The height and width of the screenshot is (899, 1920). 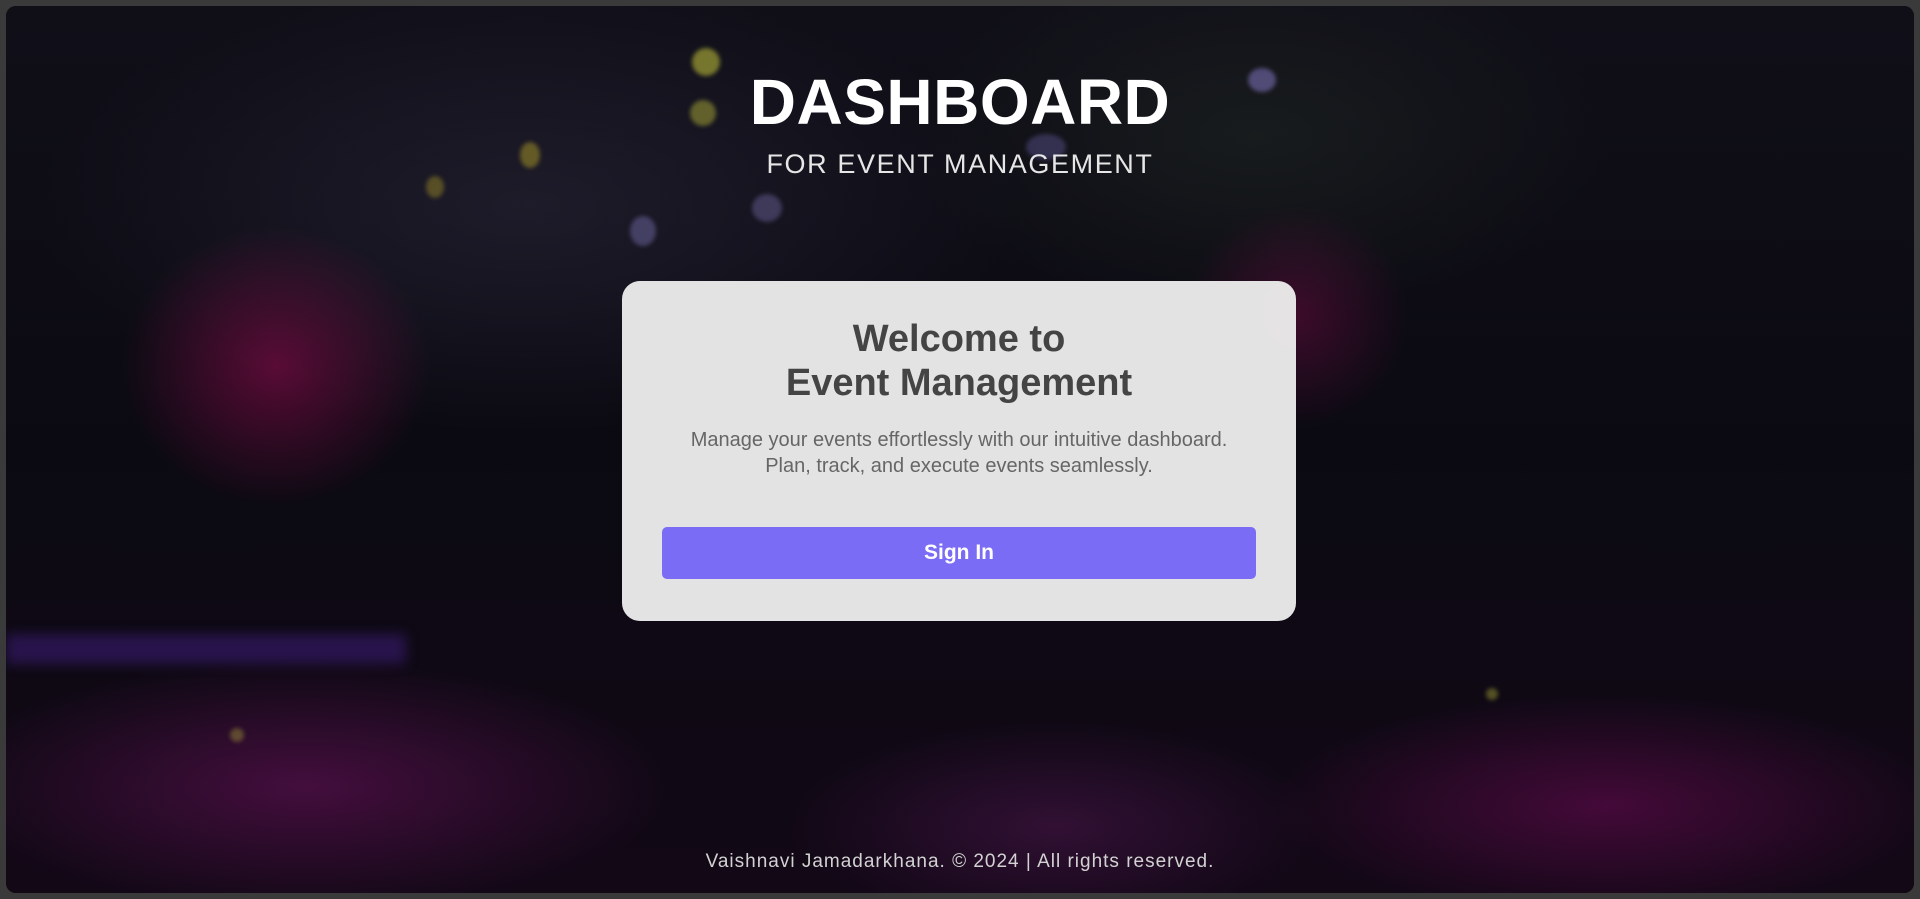 What do you see at coordinates (960, 164) in the screenshot?
I see `page-subtitle: FOR EVENT MANAGEMENT` at bounding box center [960, 164].